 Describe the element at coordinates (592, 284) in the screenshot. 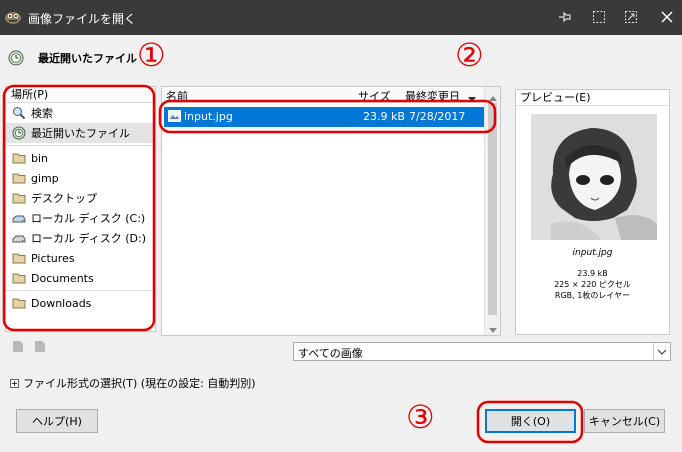

I see `preview-dimensions: 225 × 220 ピクセル` at that location.